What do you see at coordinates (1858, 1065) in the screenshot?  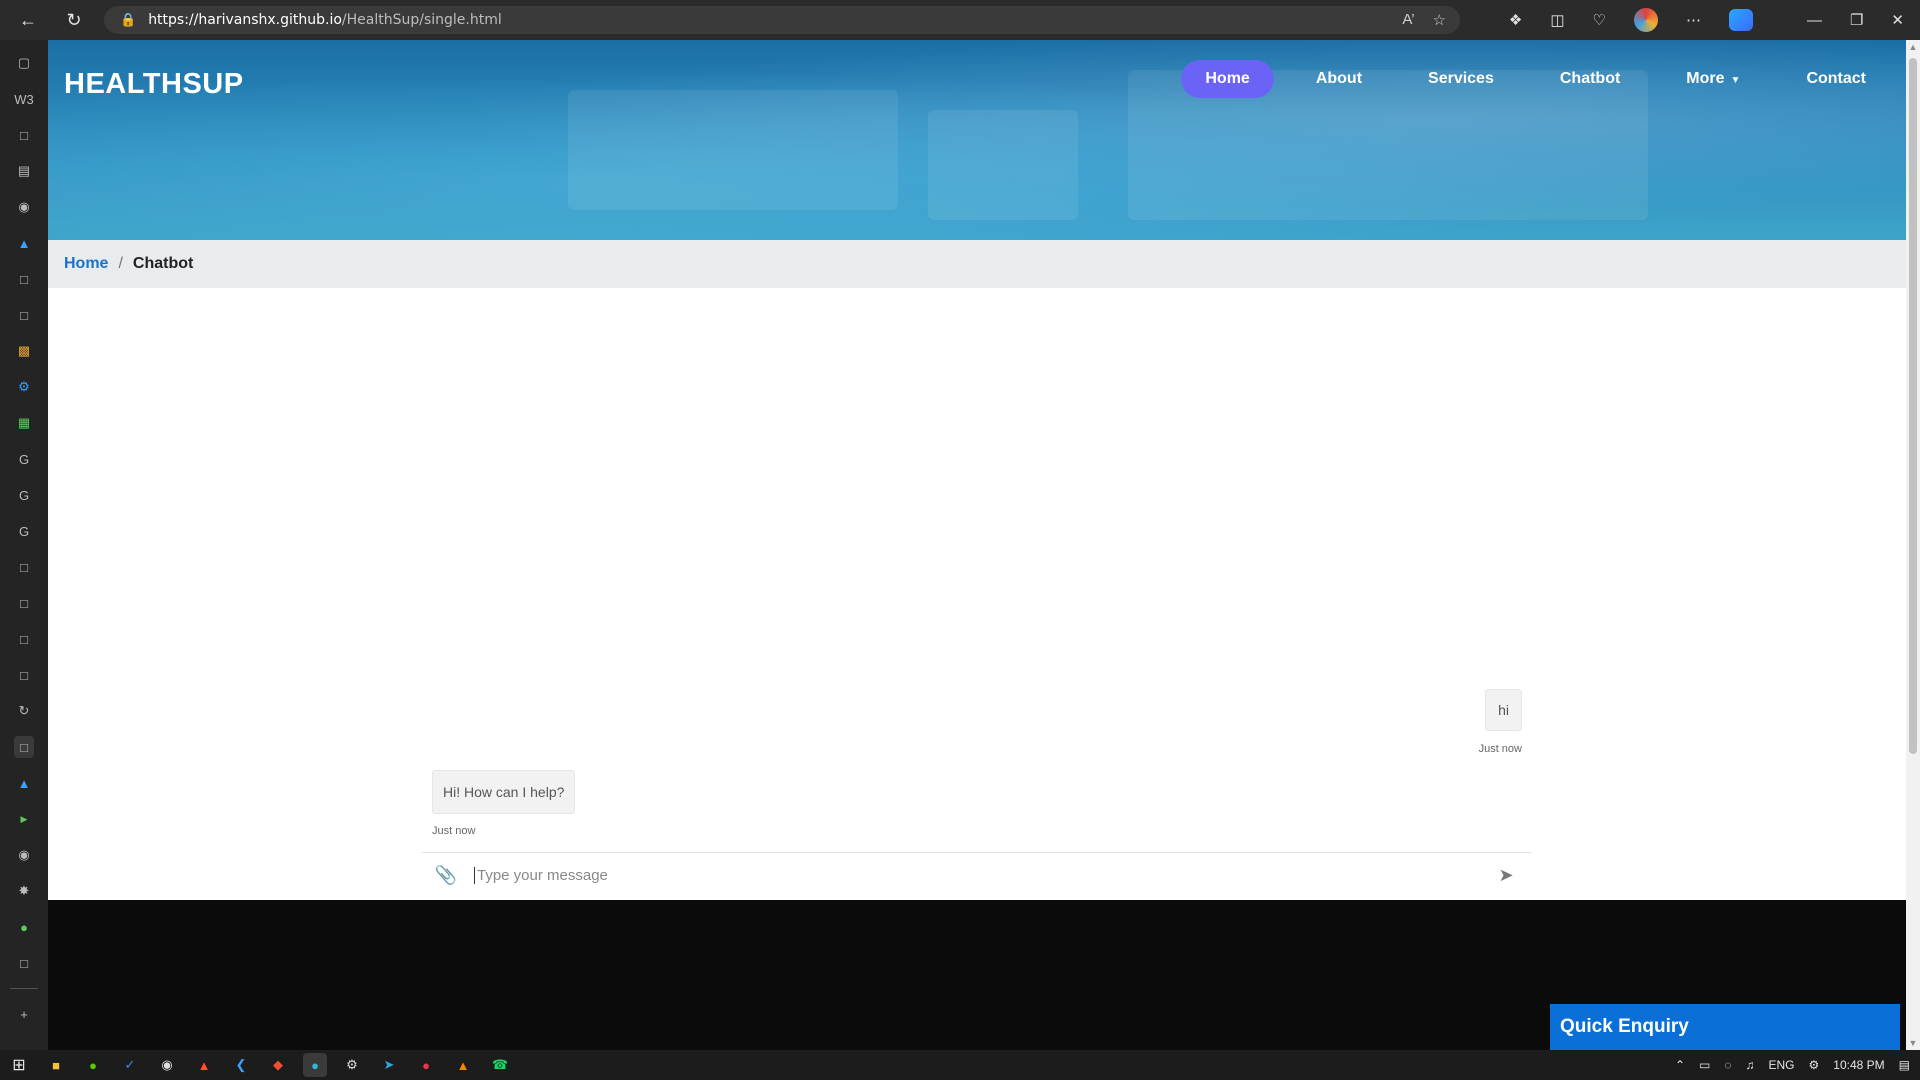 I see `clock: 10:48 PM` at bounding box center [1858, 1065].